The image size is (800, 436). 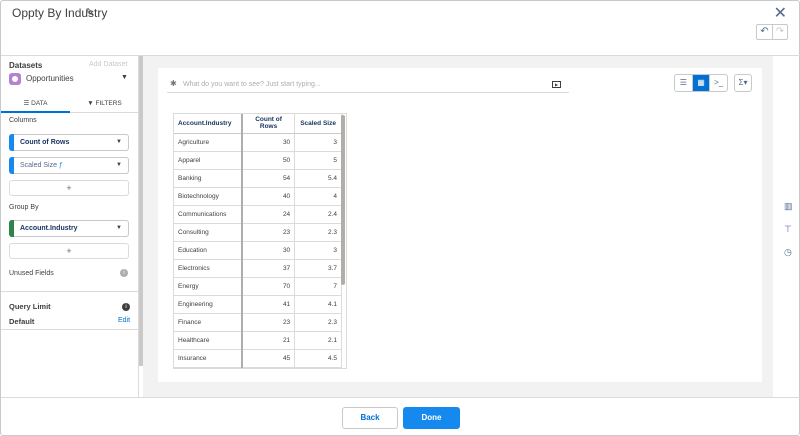 What do you see at coordinates (49, 228) in the screenshot?
I see `group-by-pill-label: Account.Industry` at bounding box center [49, 228].